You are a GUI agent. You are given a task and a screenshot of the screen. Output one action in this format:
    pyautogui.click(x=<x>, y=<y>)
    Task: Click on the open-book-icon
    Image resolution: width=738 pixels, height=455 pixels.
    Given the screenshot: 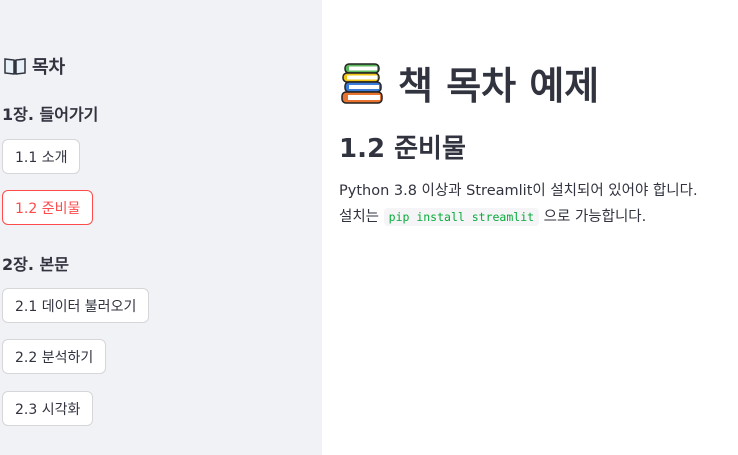 What is the action you would take?
    pyautogui.click(x=15, y=66)
    